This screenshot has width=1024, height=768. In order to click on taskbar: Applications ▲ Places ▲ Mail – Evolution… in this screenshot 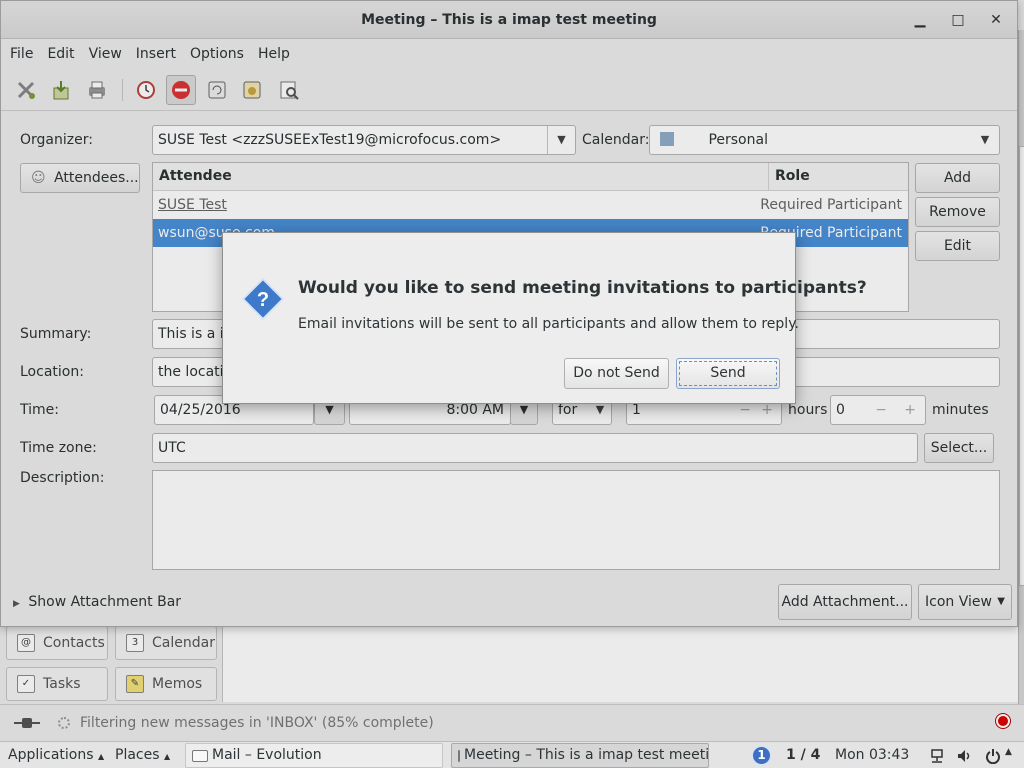, I will do `click(512, 754)`.